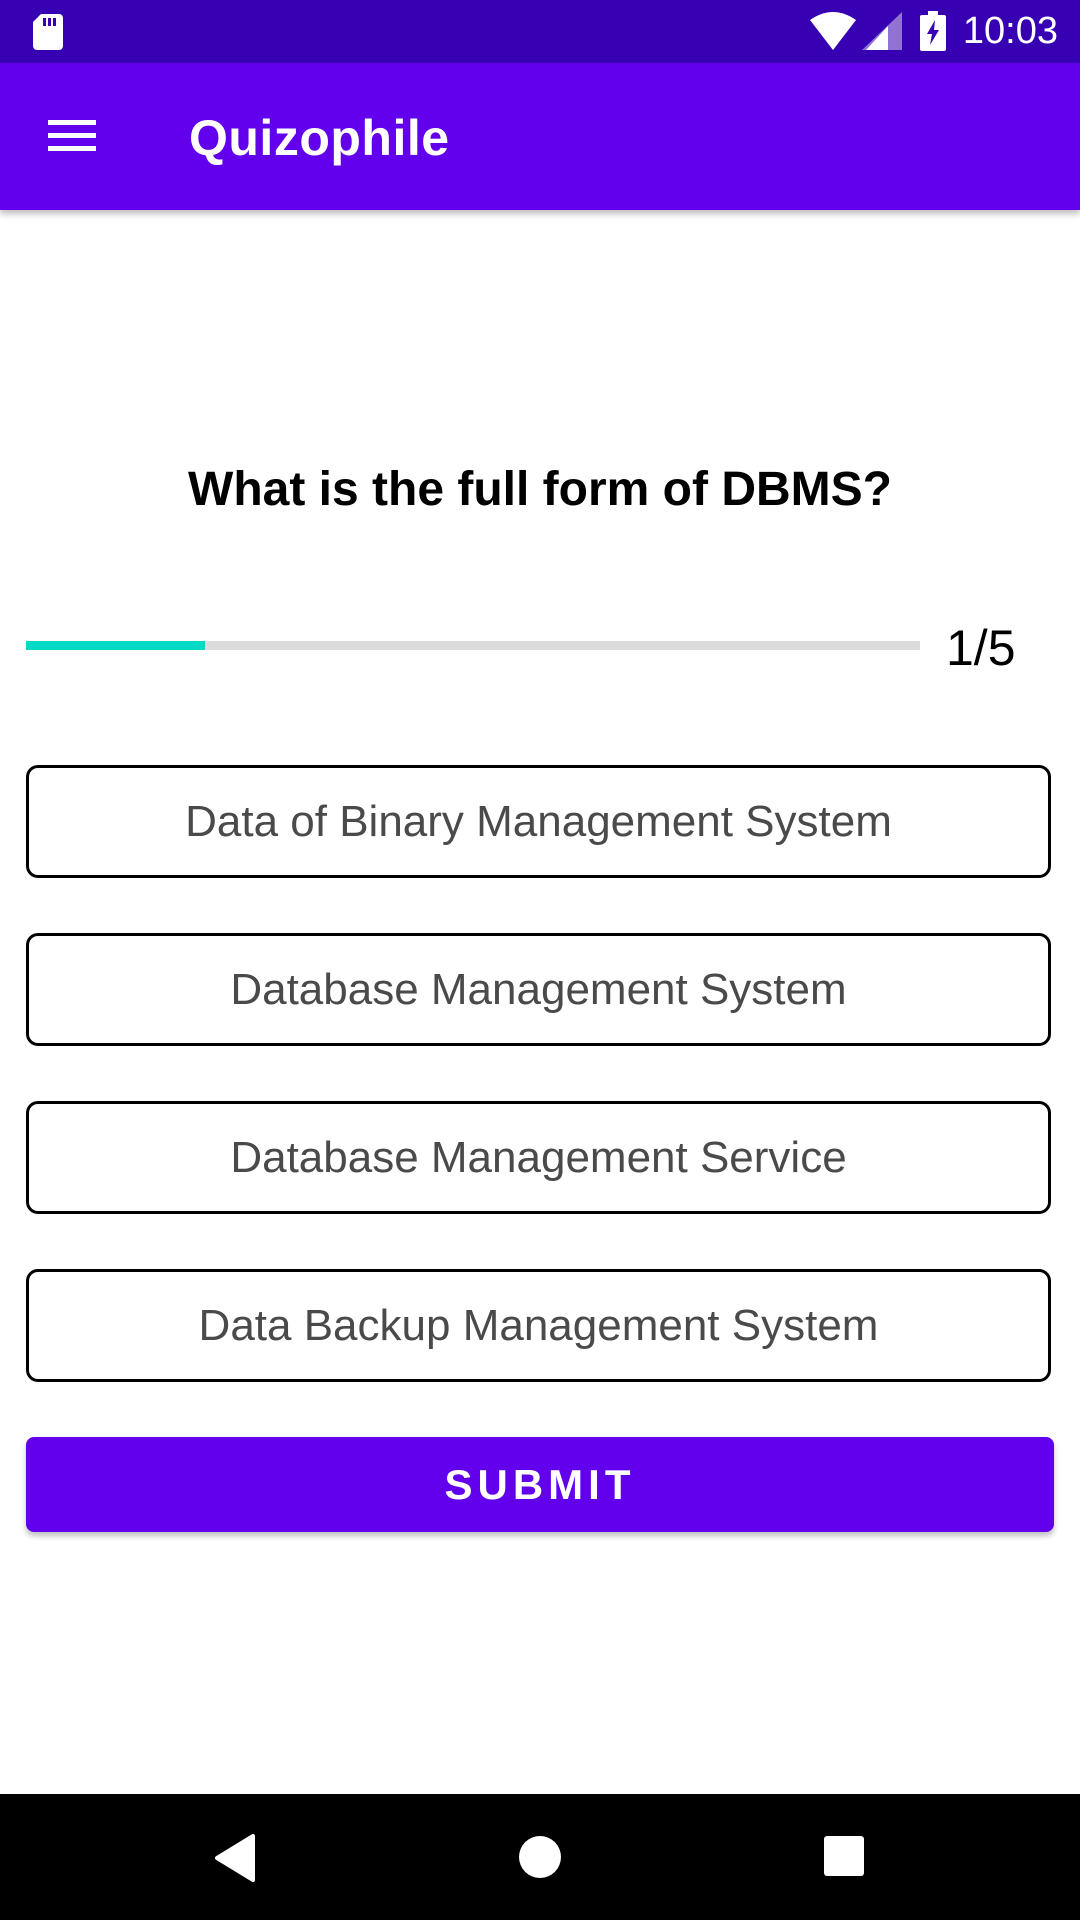 The image size is (1080, 1920). I want to click on answer-option-3: Database Management Service, so click(538, 1157).